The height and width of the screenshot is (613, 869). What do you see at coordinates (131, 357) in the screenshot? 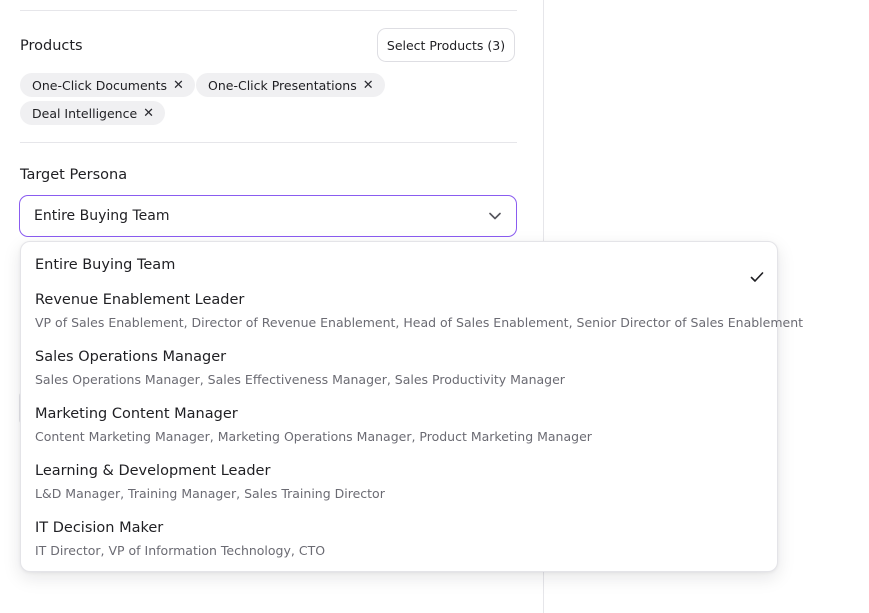
I see `option-title: Sales Operations Manager` at bounding box center [131, 357].